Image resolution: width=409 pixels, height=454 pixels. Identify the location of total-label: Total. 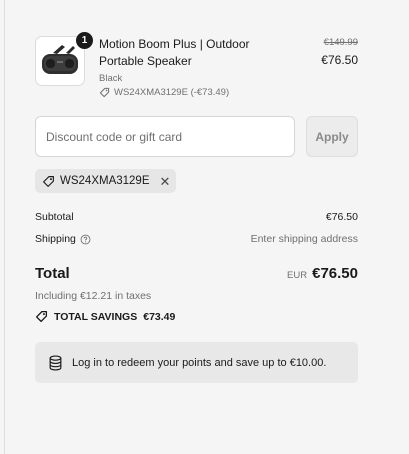
(52, 273).